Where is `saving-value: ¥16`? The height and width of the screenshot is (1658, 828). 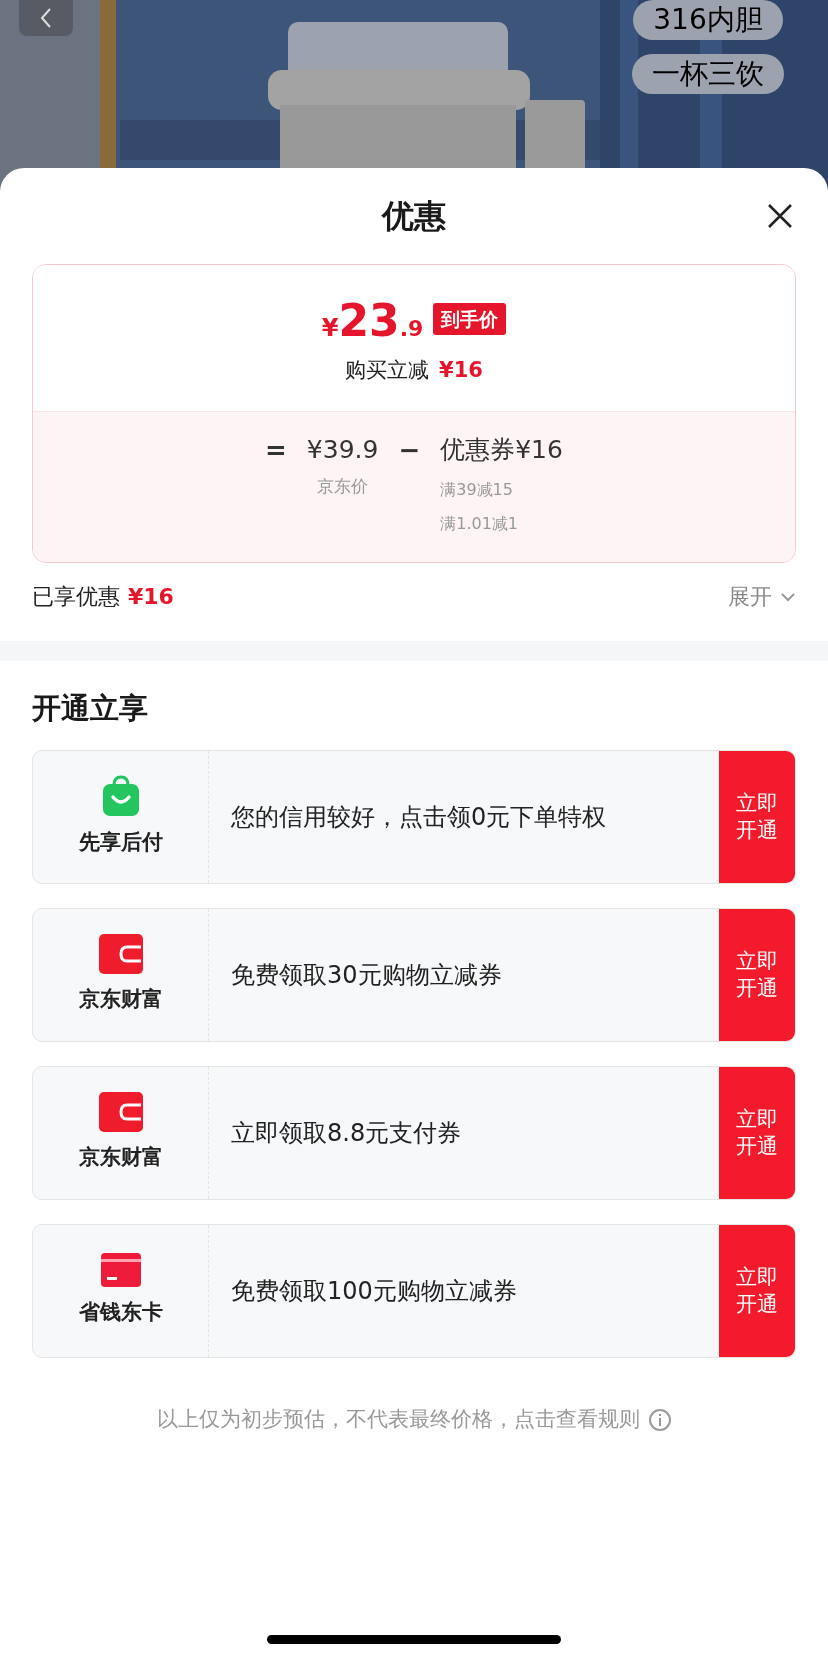
saving-value: ¥16 is located at coordinates (461, 370).